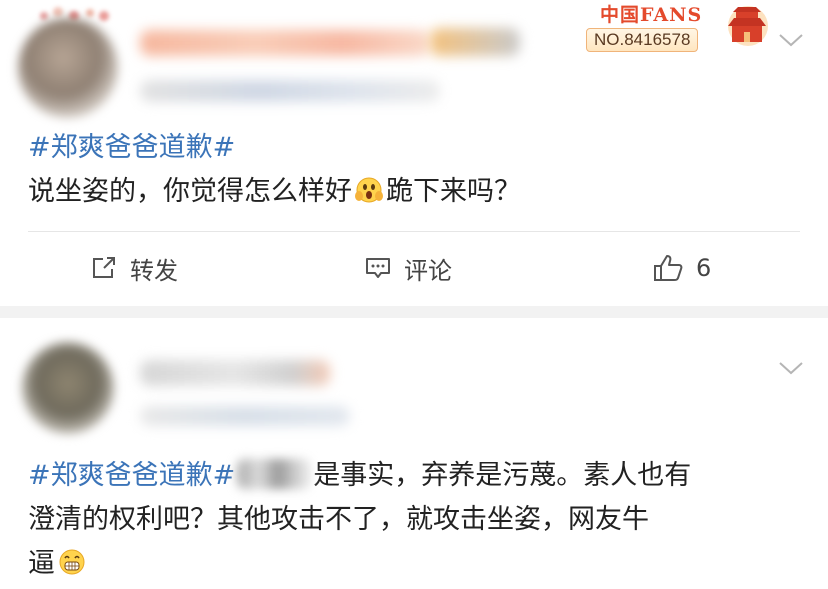  What do you see at coordinates (274, 474) in the screenshot?
I see `redacted-text` at bounding box center [274, 474].